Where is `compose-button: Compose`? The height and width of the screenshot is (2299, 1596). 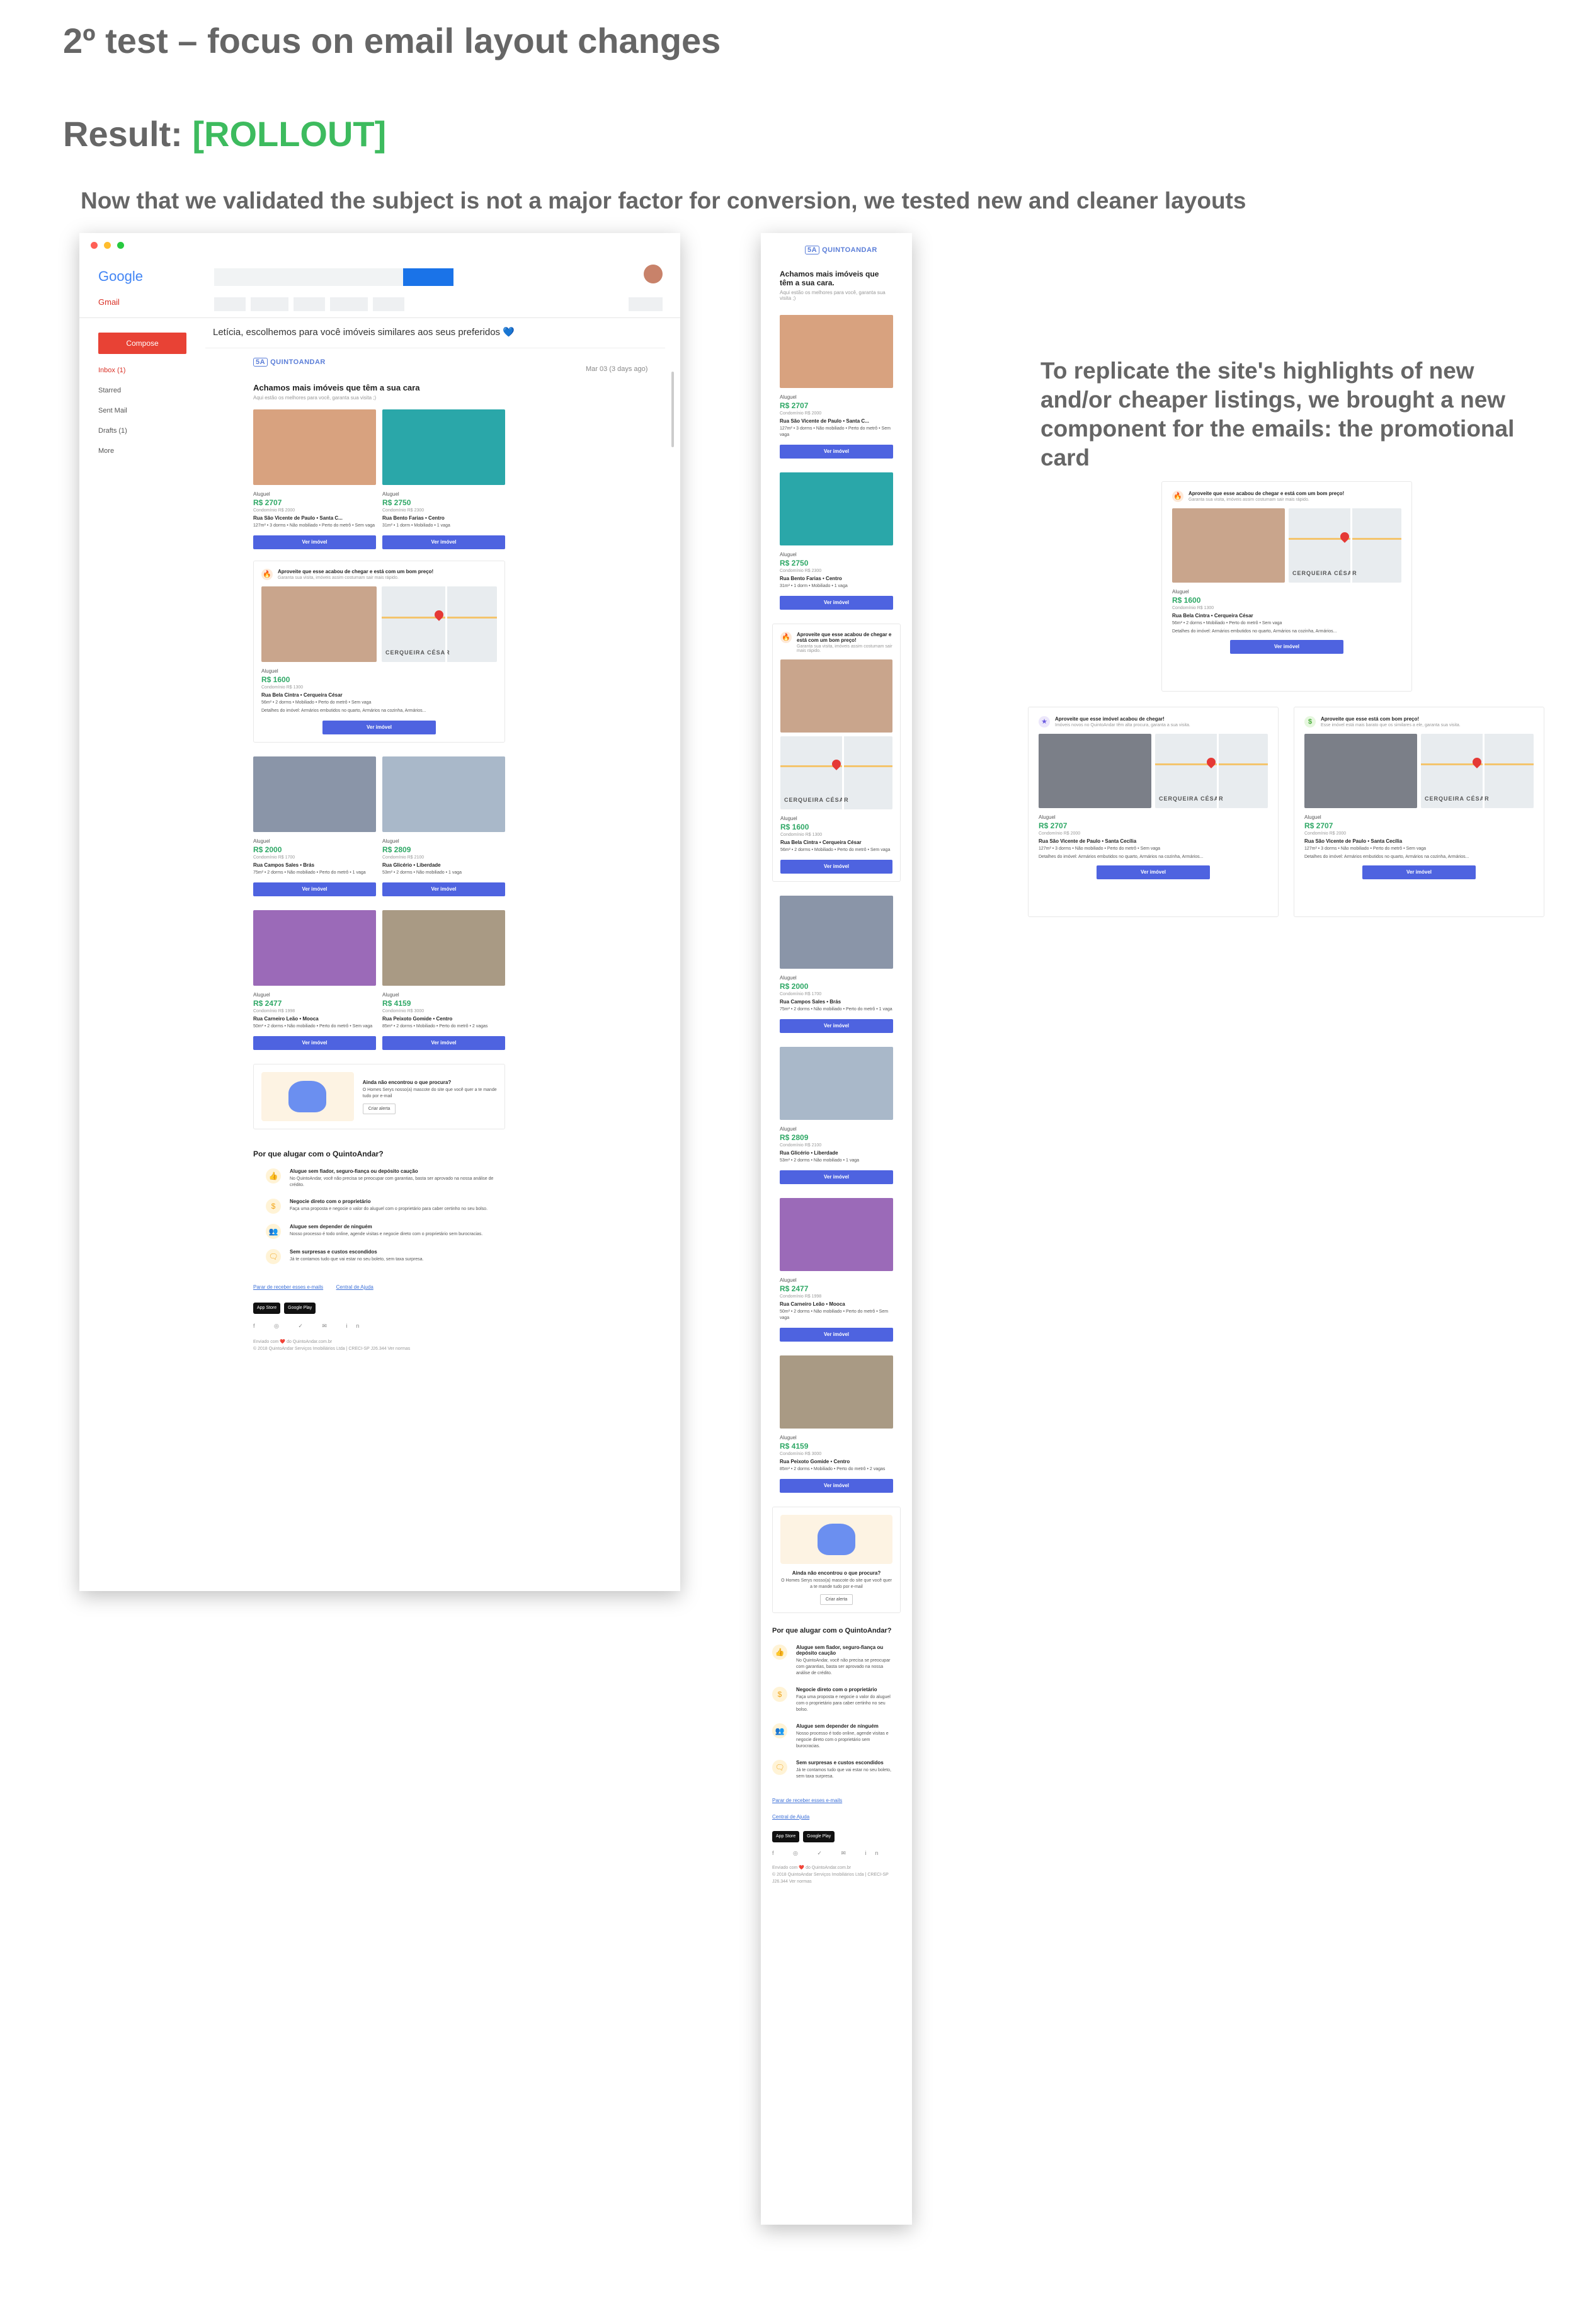
compose-button: Compose is located at coordinates (142, 343).